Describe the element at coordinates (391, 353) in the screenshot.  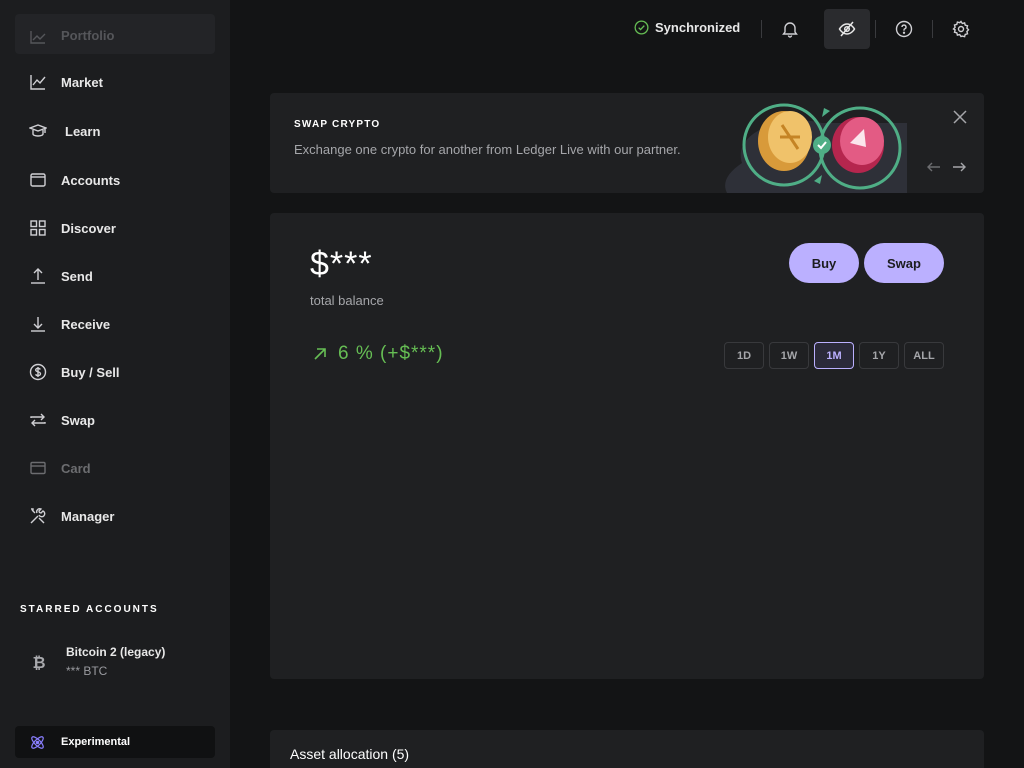
I see `balance-change-value: 6 % (+$***)` at that location.